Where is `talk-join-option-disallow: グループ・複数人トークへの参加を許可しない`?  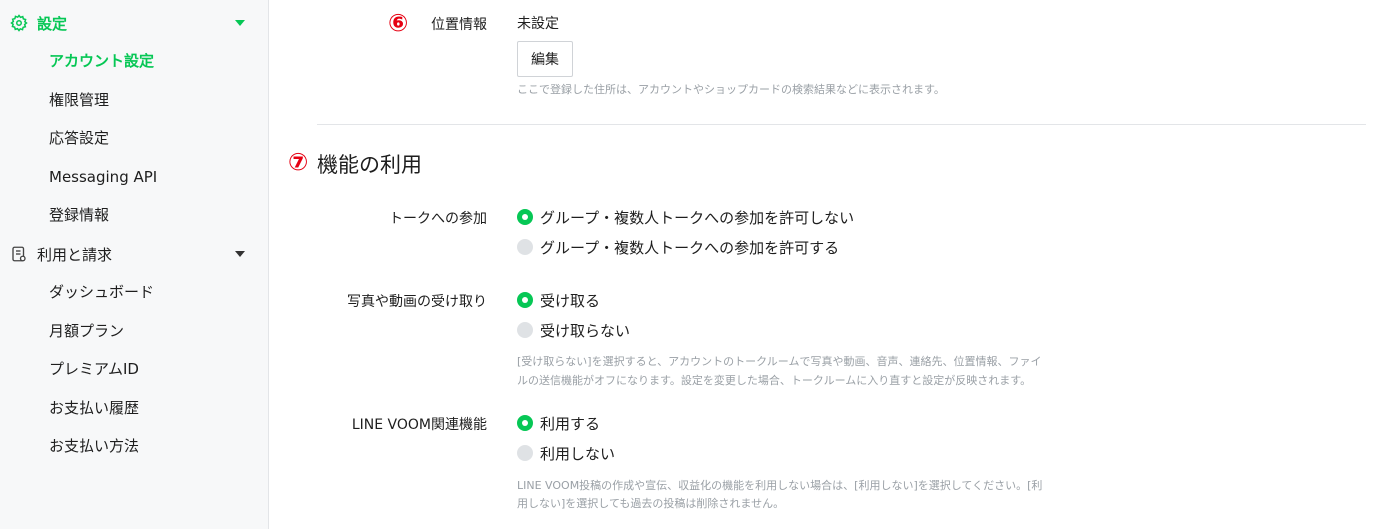 talk-join-option-disallow: グループ・複数人トークへの参加を許可しない is located at coordinates (685, 217).